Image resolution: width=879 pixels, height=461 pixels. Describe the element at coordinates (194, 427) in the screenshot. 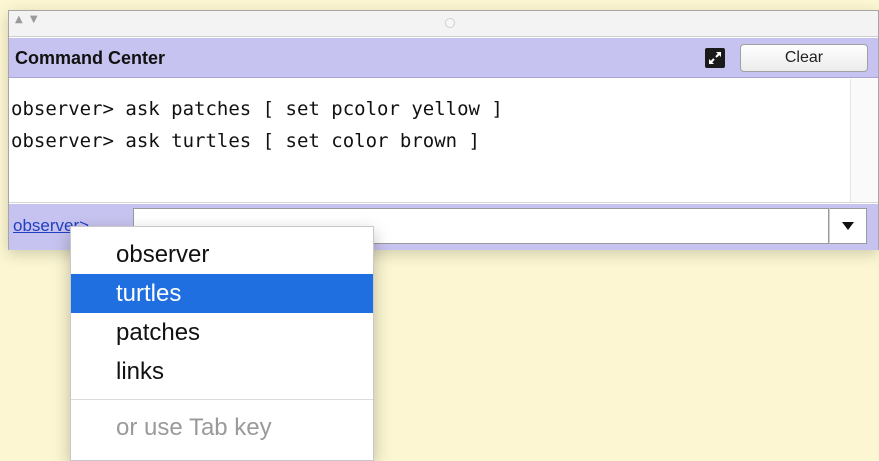

I see `menu-hint: or use Tab key` at that location.